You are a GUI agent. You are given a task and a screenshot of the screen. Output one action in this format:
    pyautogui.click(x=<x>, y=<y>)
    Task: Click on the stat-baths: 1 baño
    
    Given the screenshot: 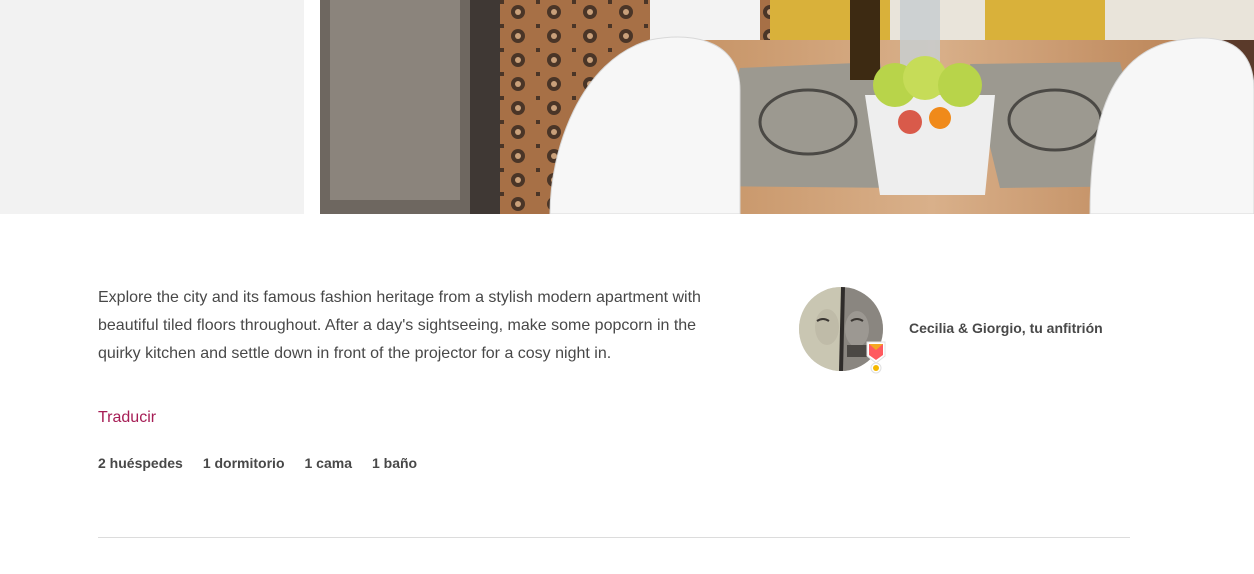 What is the action you would take?
    pyautogui.click(x=394, y=463)
    